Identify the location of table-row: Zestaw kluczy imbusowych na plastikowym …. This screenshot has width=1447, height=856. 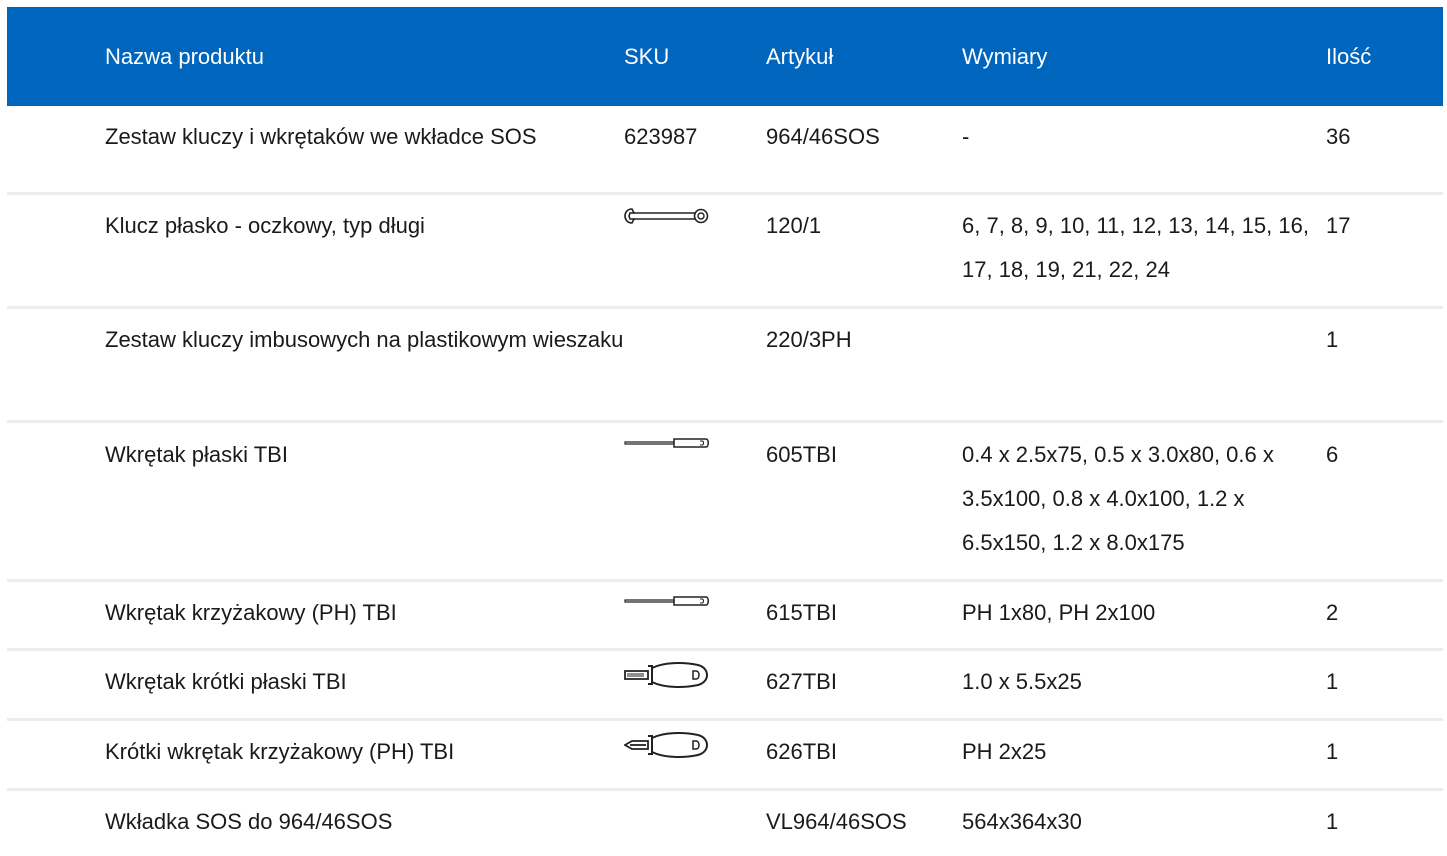
(725, 365).